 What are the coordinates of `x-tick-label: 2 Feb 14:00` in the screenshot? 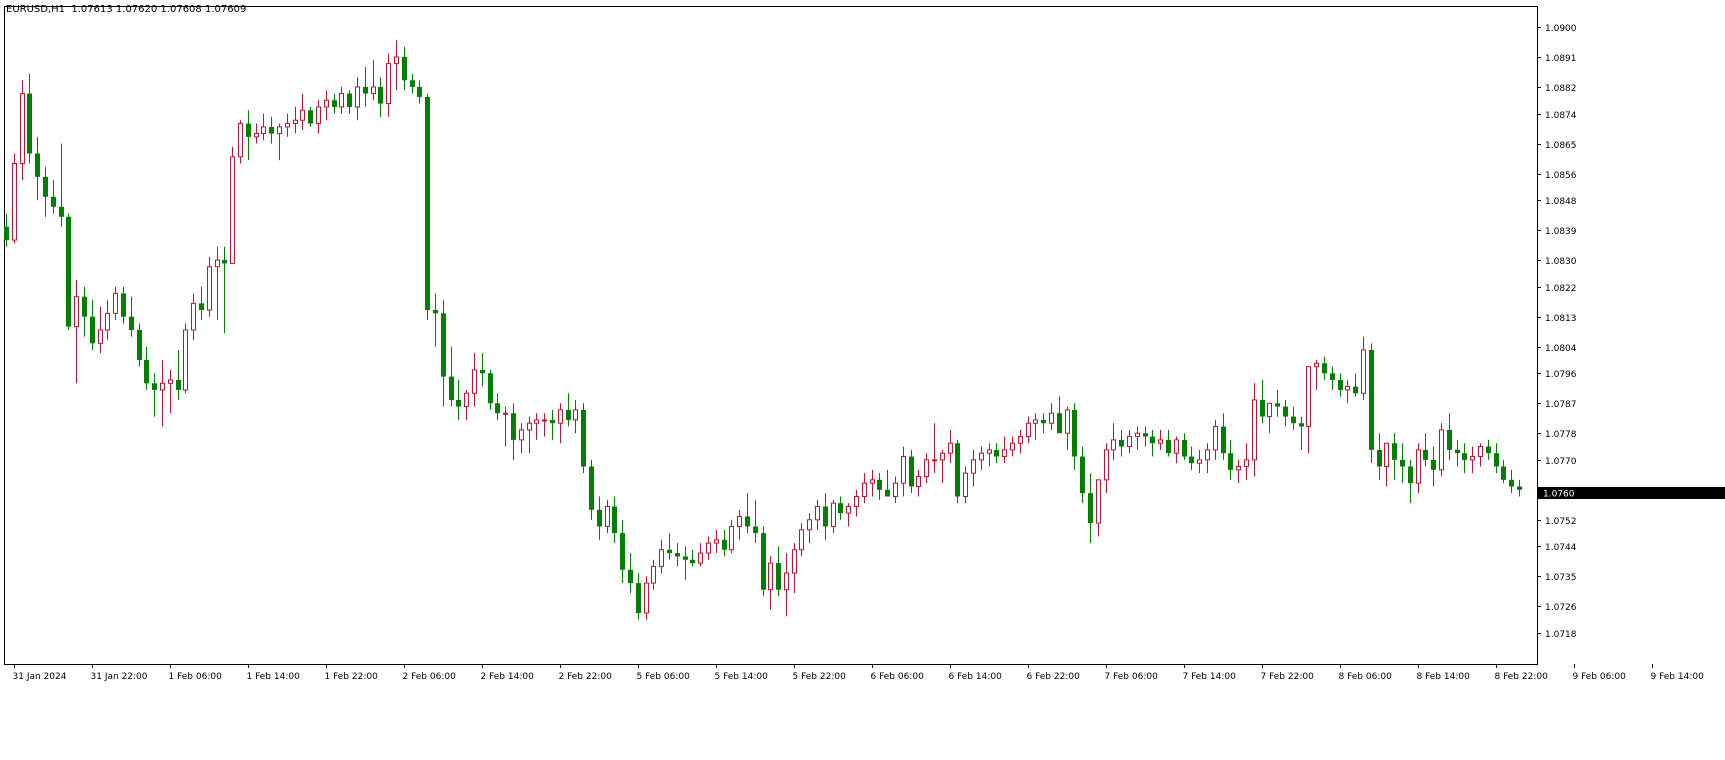 It's located at (508, 677).